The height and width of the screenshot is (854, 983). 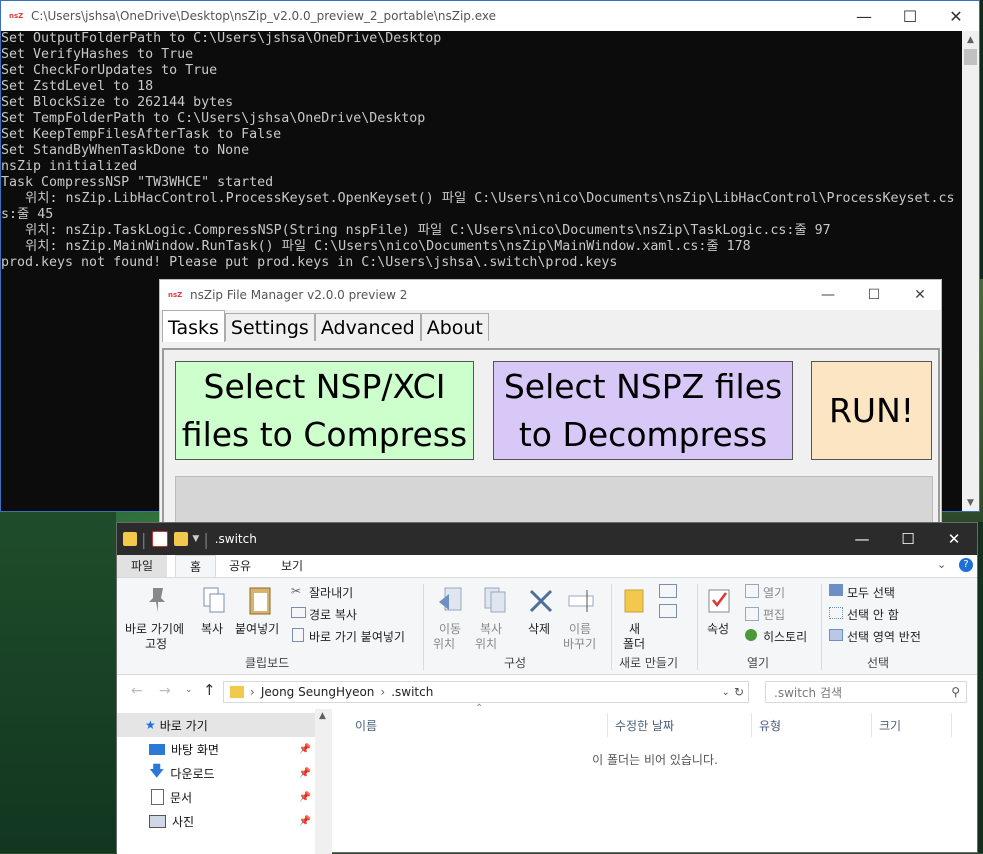 What do you see at coordinates (137, 691) in the screenshot?
I see `back-arrow-icon: ←` at bounding box center [137, 691].